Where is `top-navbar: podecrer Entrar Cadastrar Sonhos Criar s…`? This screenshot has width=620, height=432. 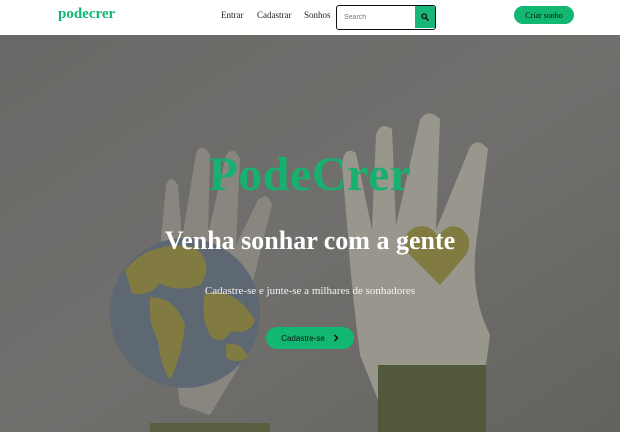
top-navbar: podecrer Entrar Cadastrar Sonhos Criar s… is located at coordinates (310, 17).